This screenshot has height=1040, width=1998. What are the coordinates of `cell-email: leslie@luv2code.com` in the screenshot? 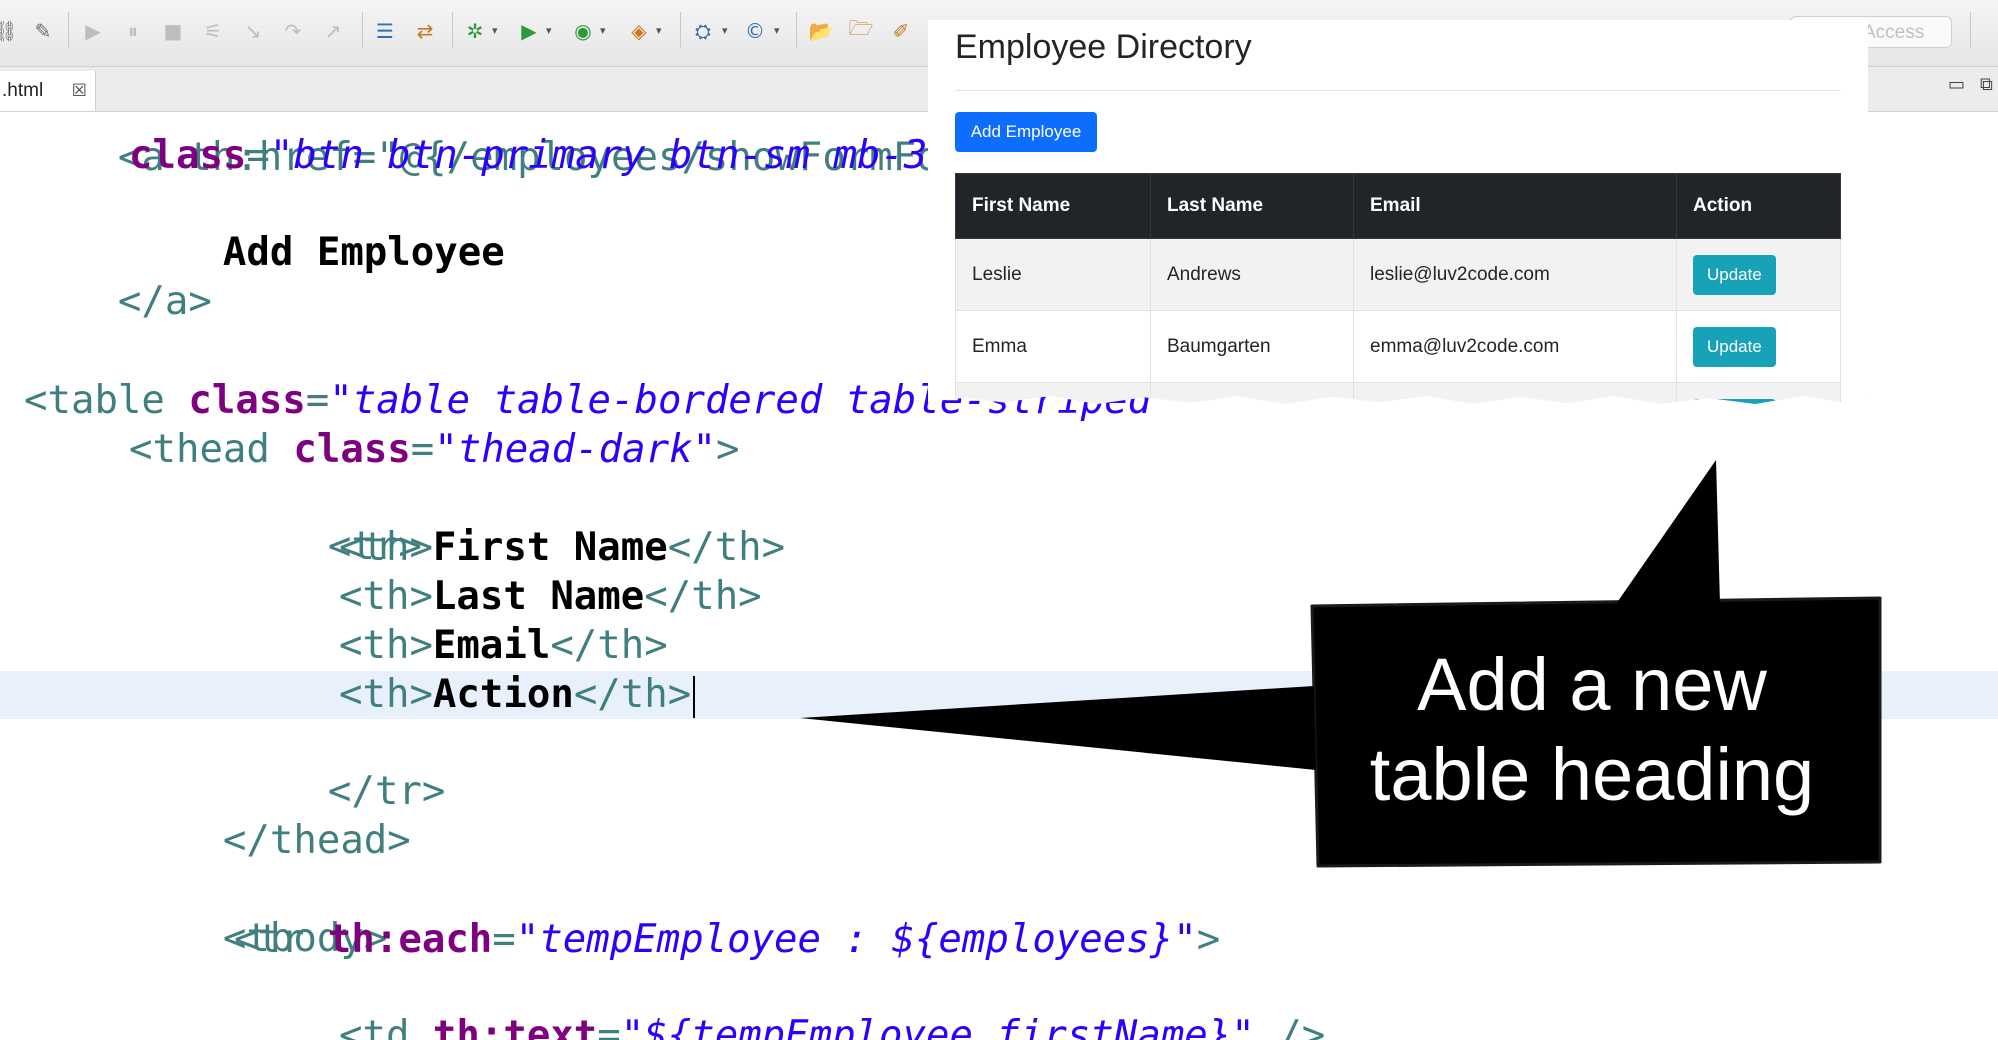 It's located at (1515, 274).